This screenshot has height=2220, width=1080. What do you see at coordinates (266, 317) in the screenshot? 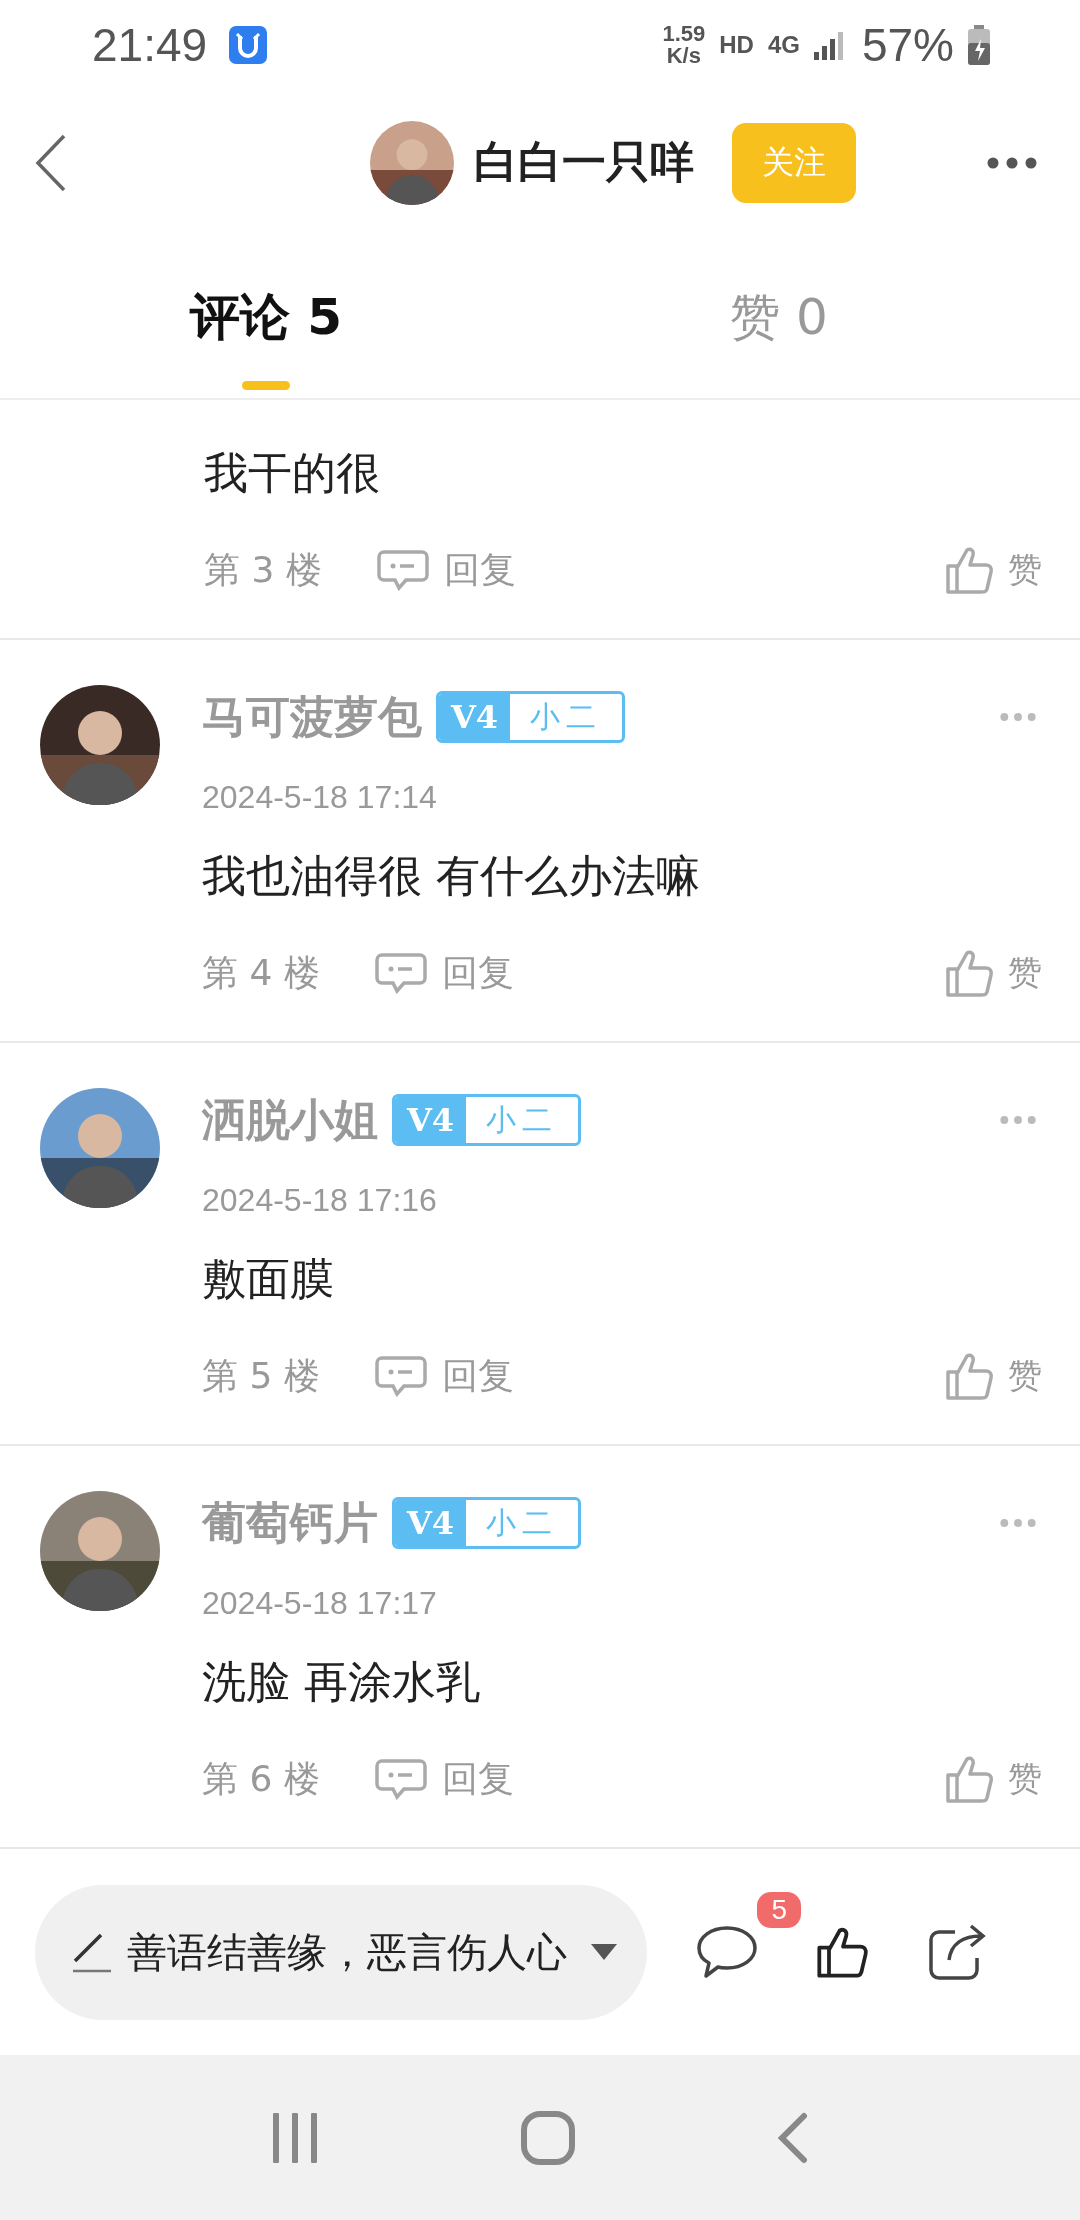
I see `tab: 评论 5` at bounding box center [266, 317].